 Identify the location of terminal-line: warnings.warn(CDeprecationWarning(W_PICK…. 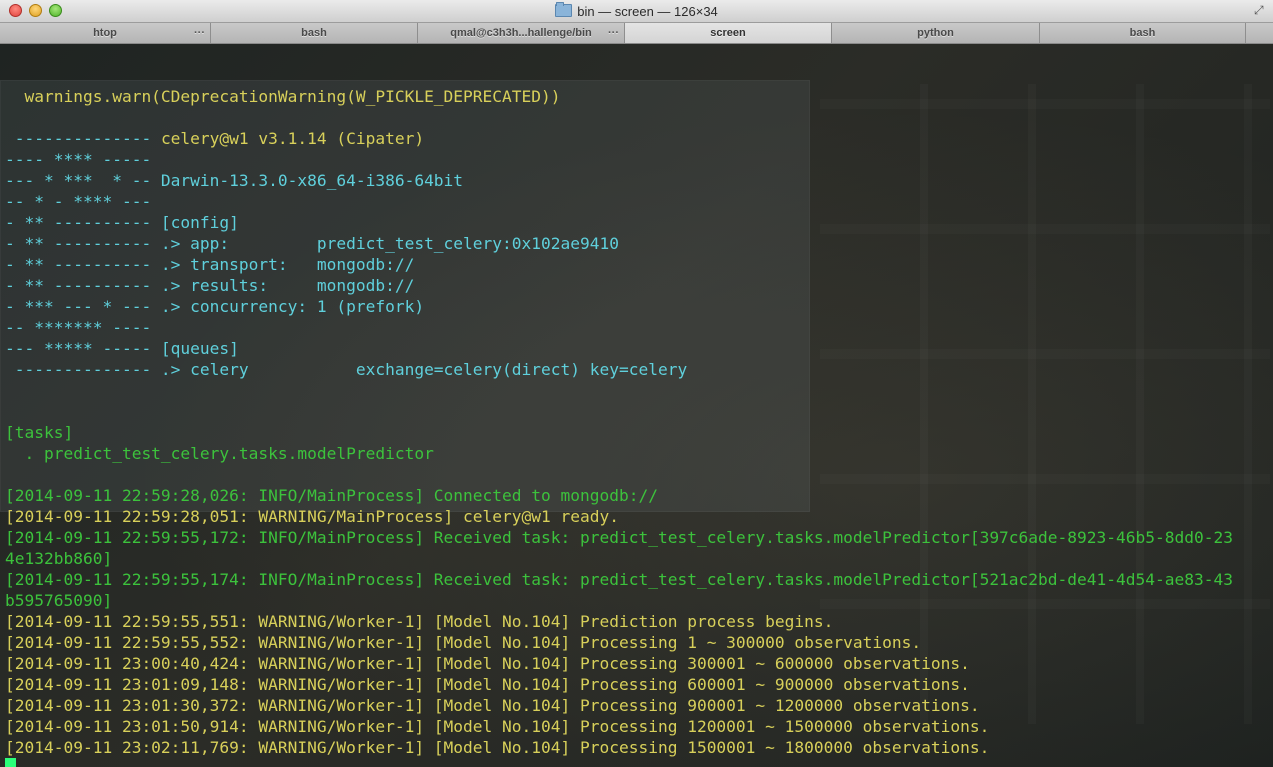
(619, 96).